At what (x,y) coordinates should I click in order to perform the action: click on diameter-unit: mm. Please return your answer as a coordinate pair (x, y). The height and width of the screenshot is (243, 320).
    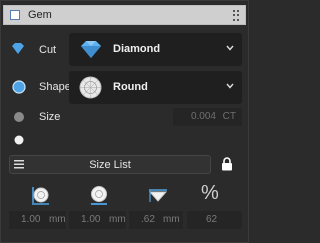
    Looking at the image, I should click on (57, 219).